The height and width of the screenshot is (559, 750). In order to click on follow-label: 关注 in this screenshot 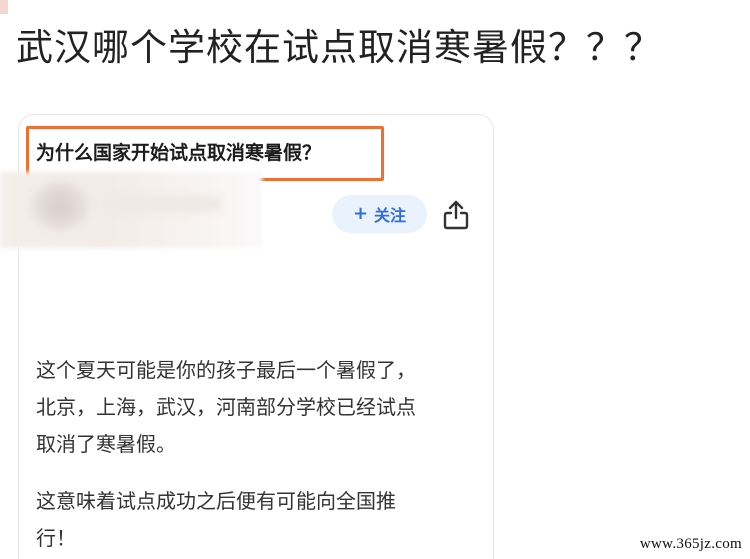, I will do `click(390, 215)`.